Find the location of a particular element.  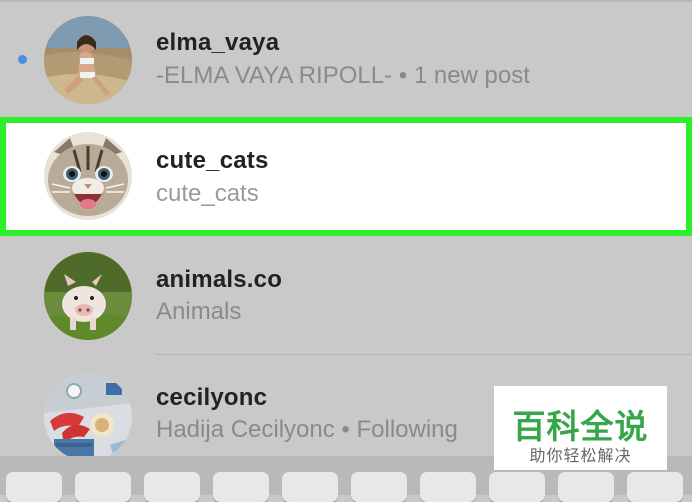

account-subtitle: Animals is located at coordinates (199, 311).